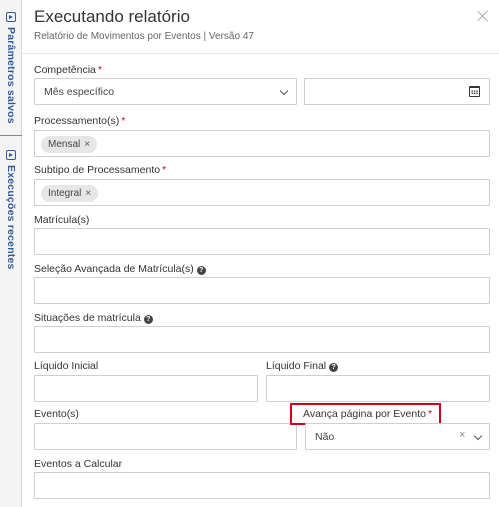 The image size is (499, 507). I want to click on saved-parameters-tab: Parâmetros salvos, so click(11, 68).